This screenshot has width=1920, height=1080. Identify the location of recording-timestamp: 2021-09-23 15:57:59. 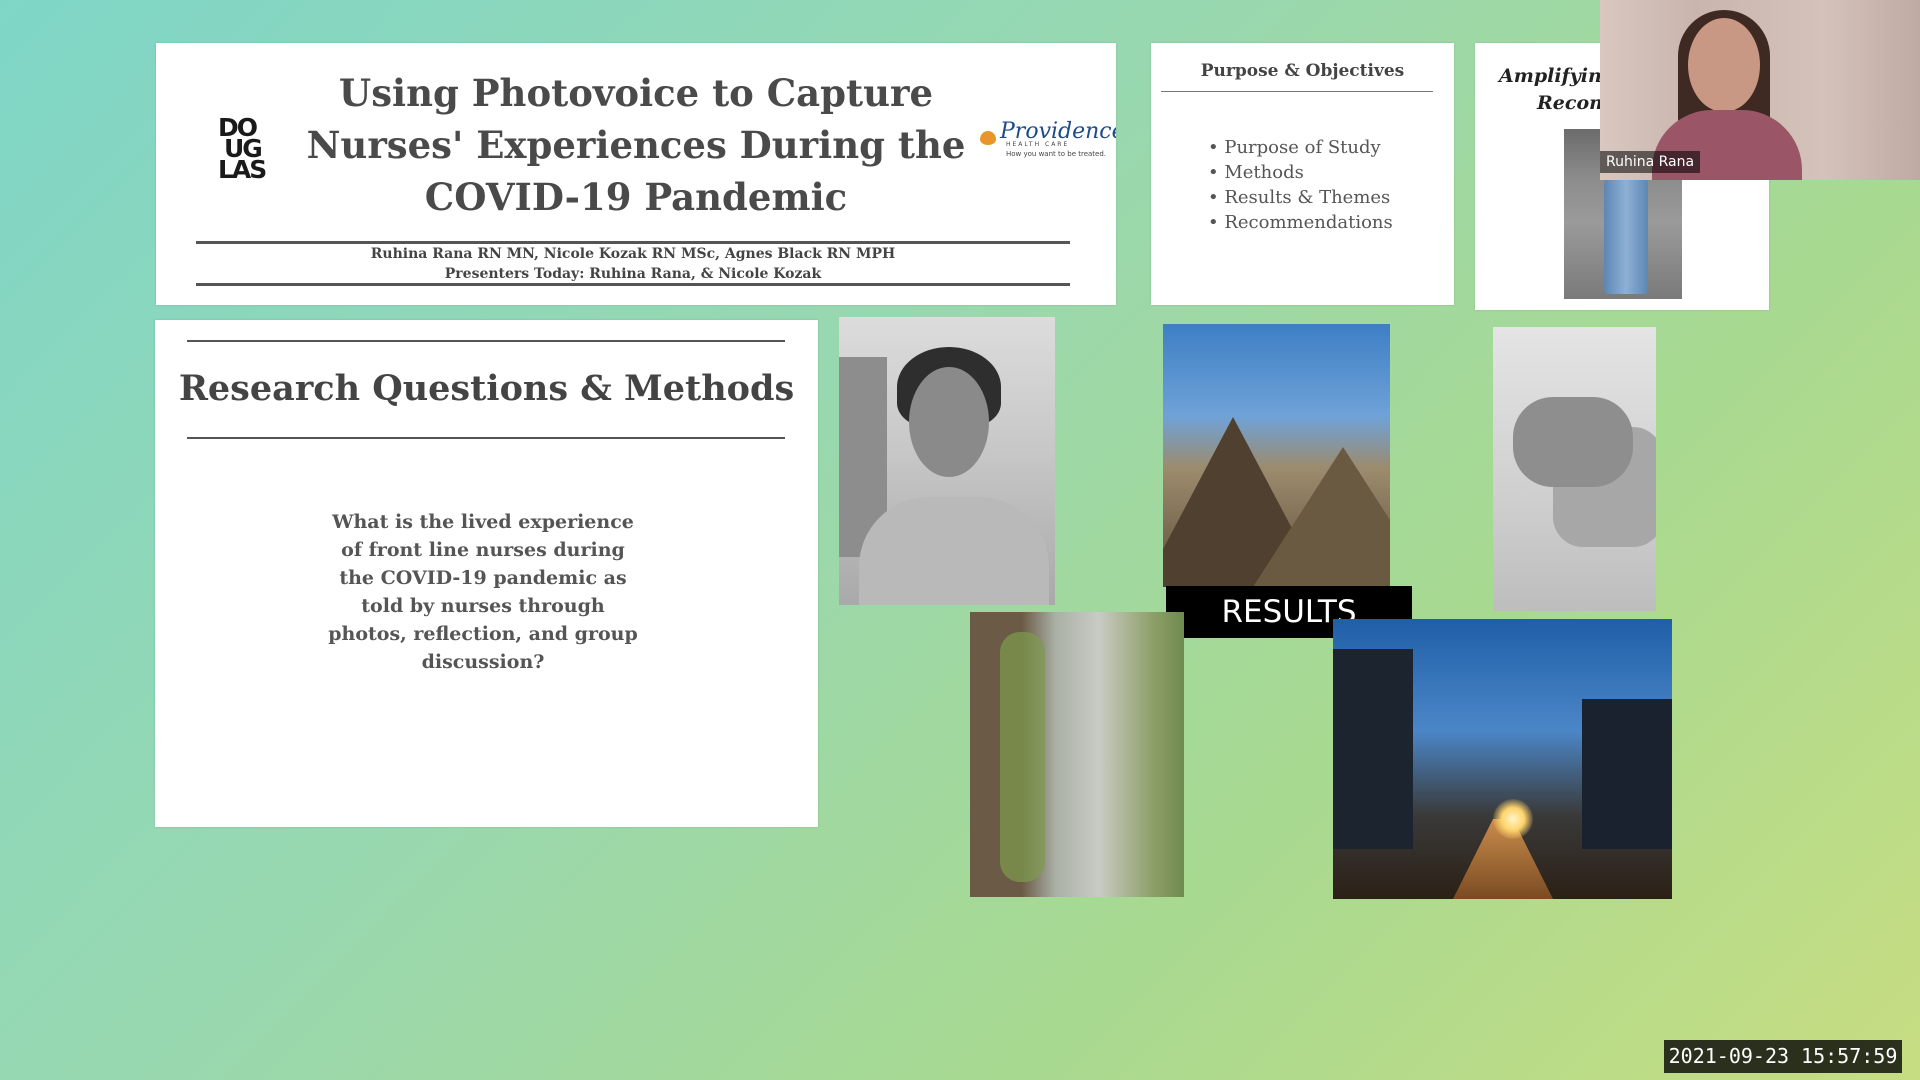
(1783, 1056).